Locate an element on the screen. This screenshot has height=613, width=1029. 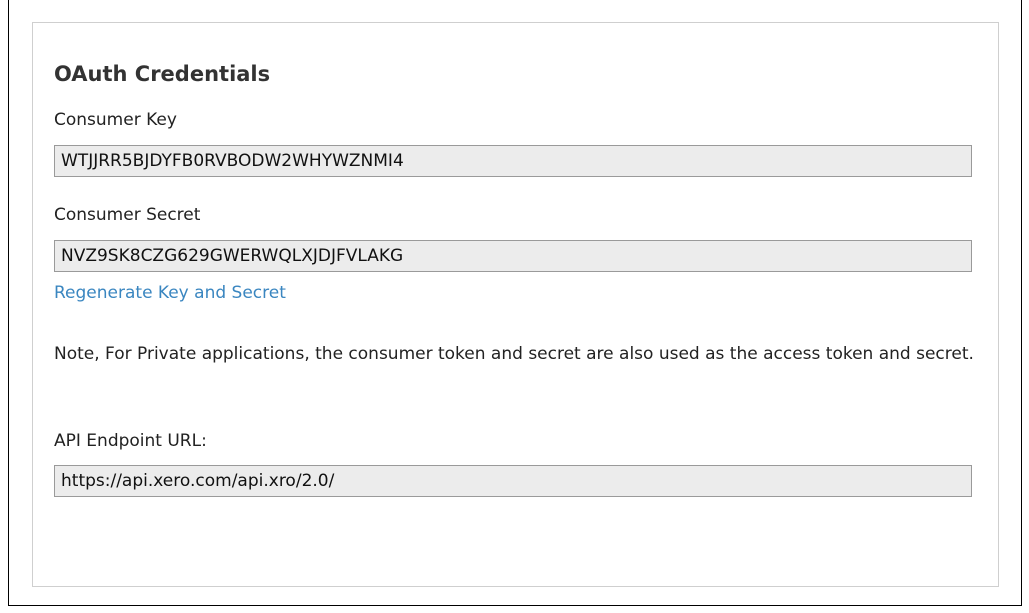
consumer-key-label: Consumer Key is located at coordinates (115, 120).